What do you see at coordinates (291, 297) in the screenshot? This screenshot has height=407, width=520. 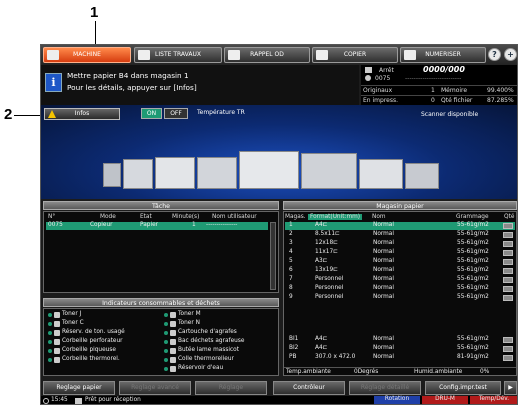 I see `paper-cell: 9` at bounding box center [291, 297].